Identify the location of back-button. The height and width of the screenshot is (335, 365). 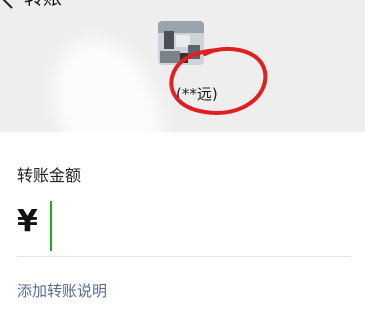
(8, 5).